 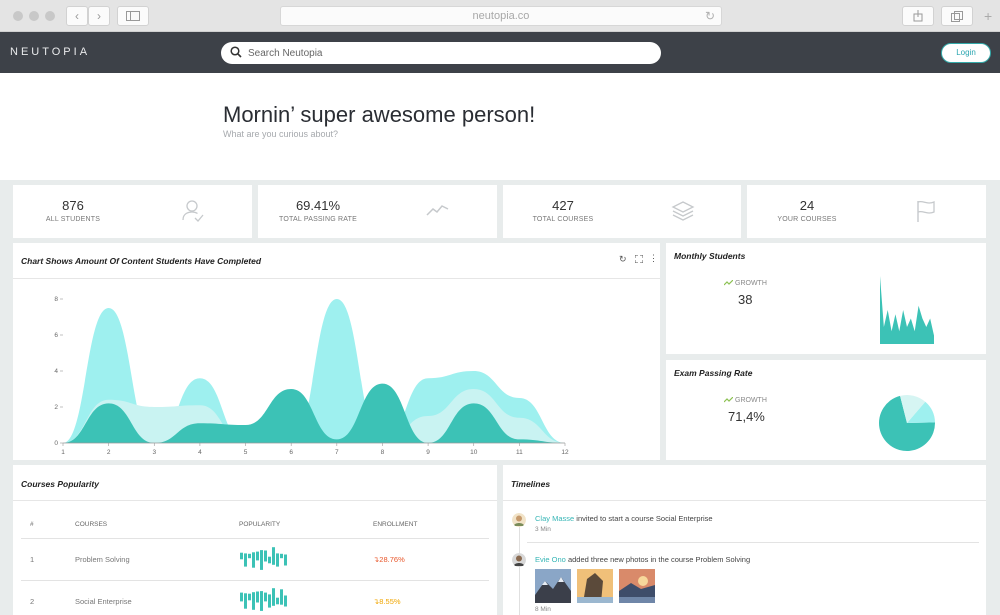 I want to click on monthly-students-chart, so click(x=907, y=310).